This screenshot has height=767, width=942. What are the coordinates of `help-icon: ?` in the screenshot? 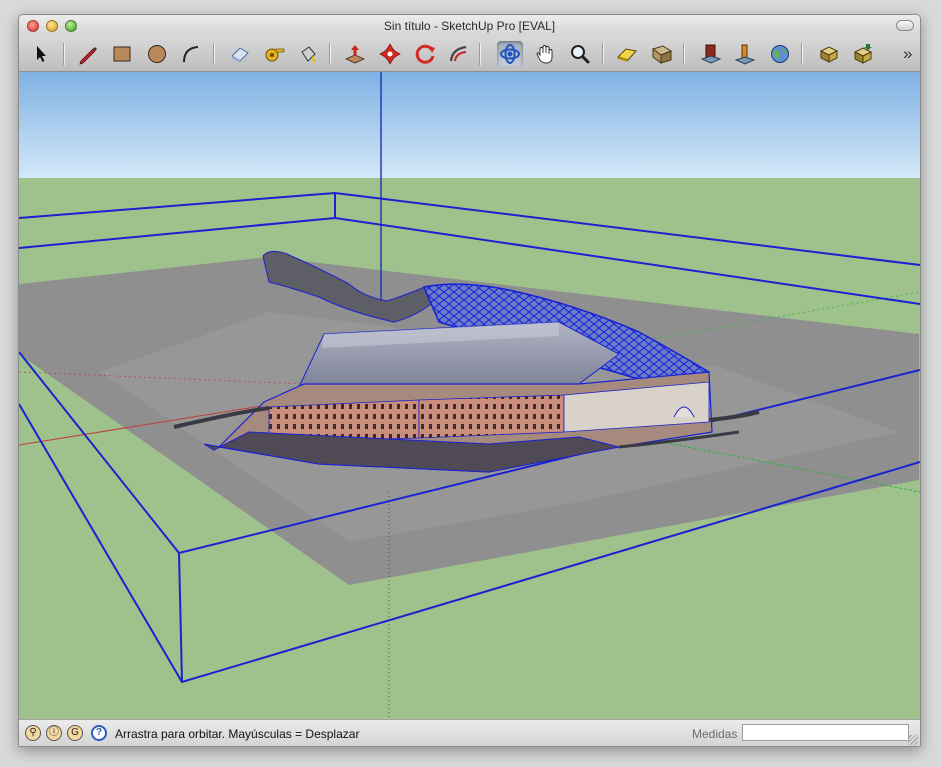 It's located at (99, 733).